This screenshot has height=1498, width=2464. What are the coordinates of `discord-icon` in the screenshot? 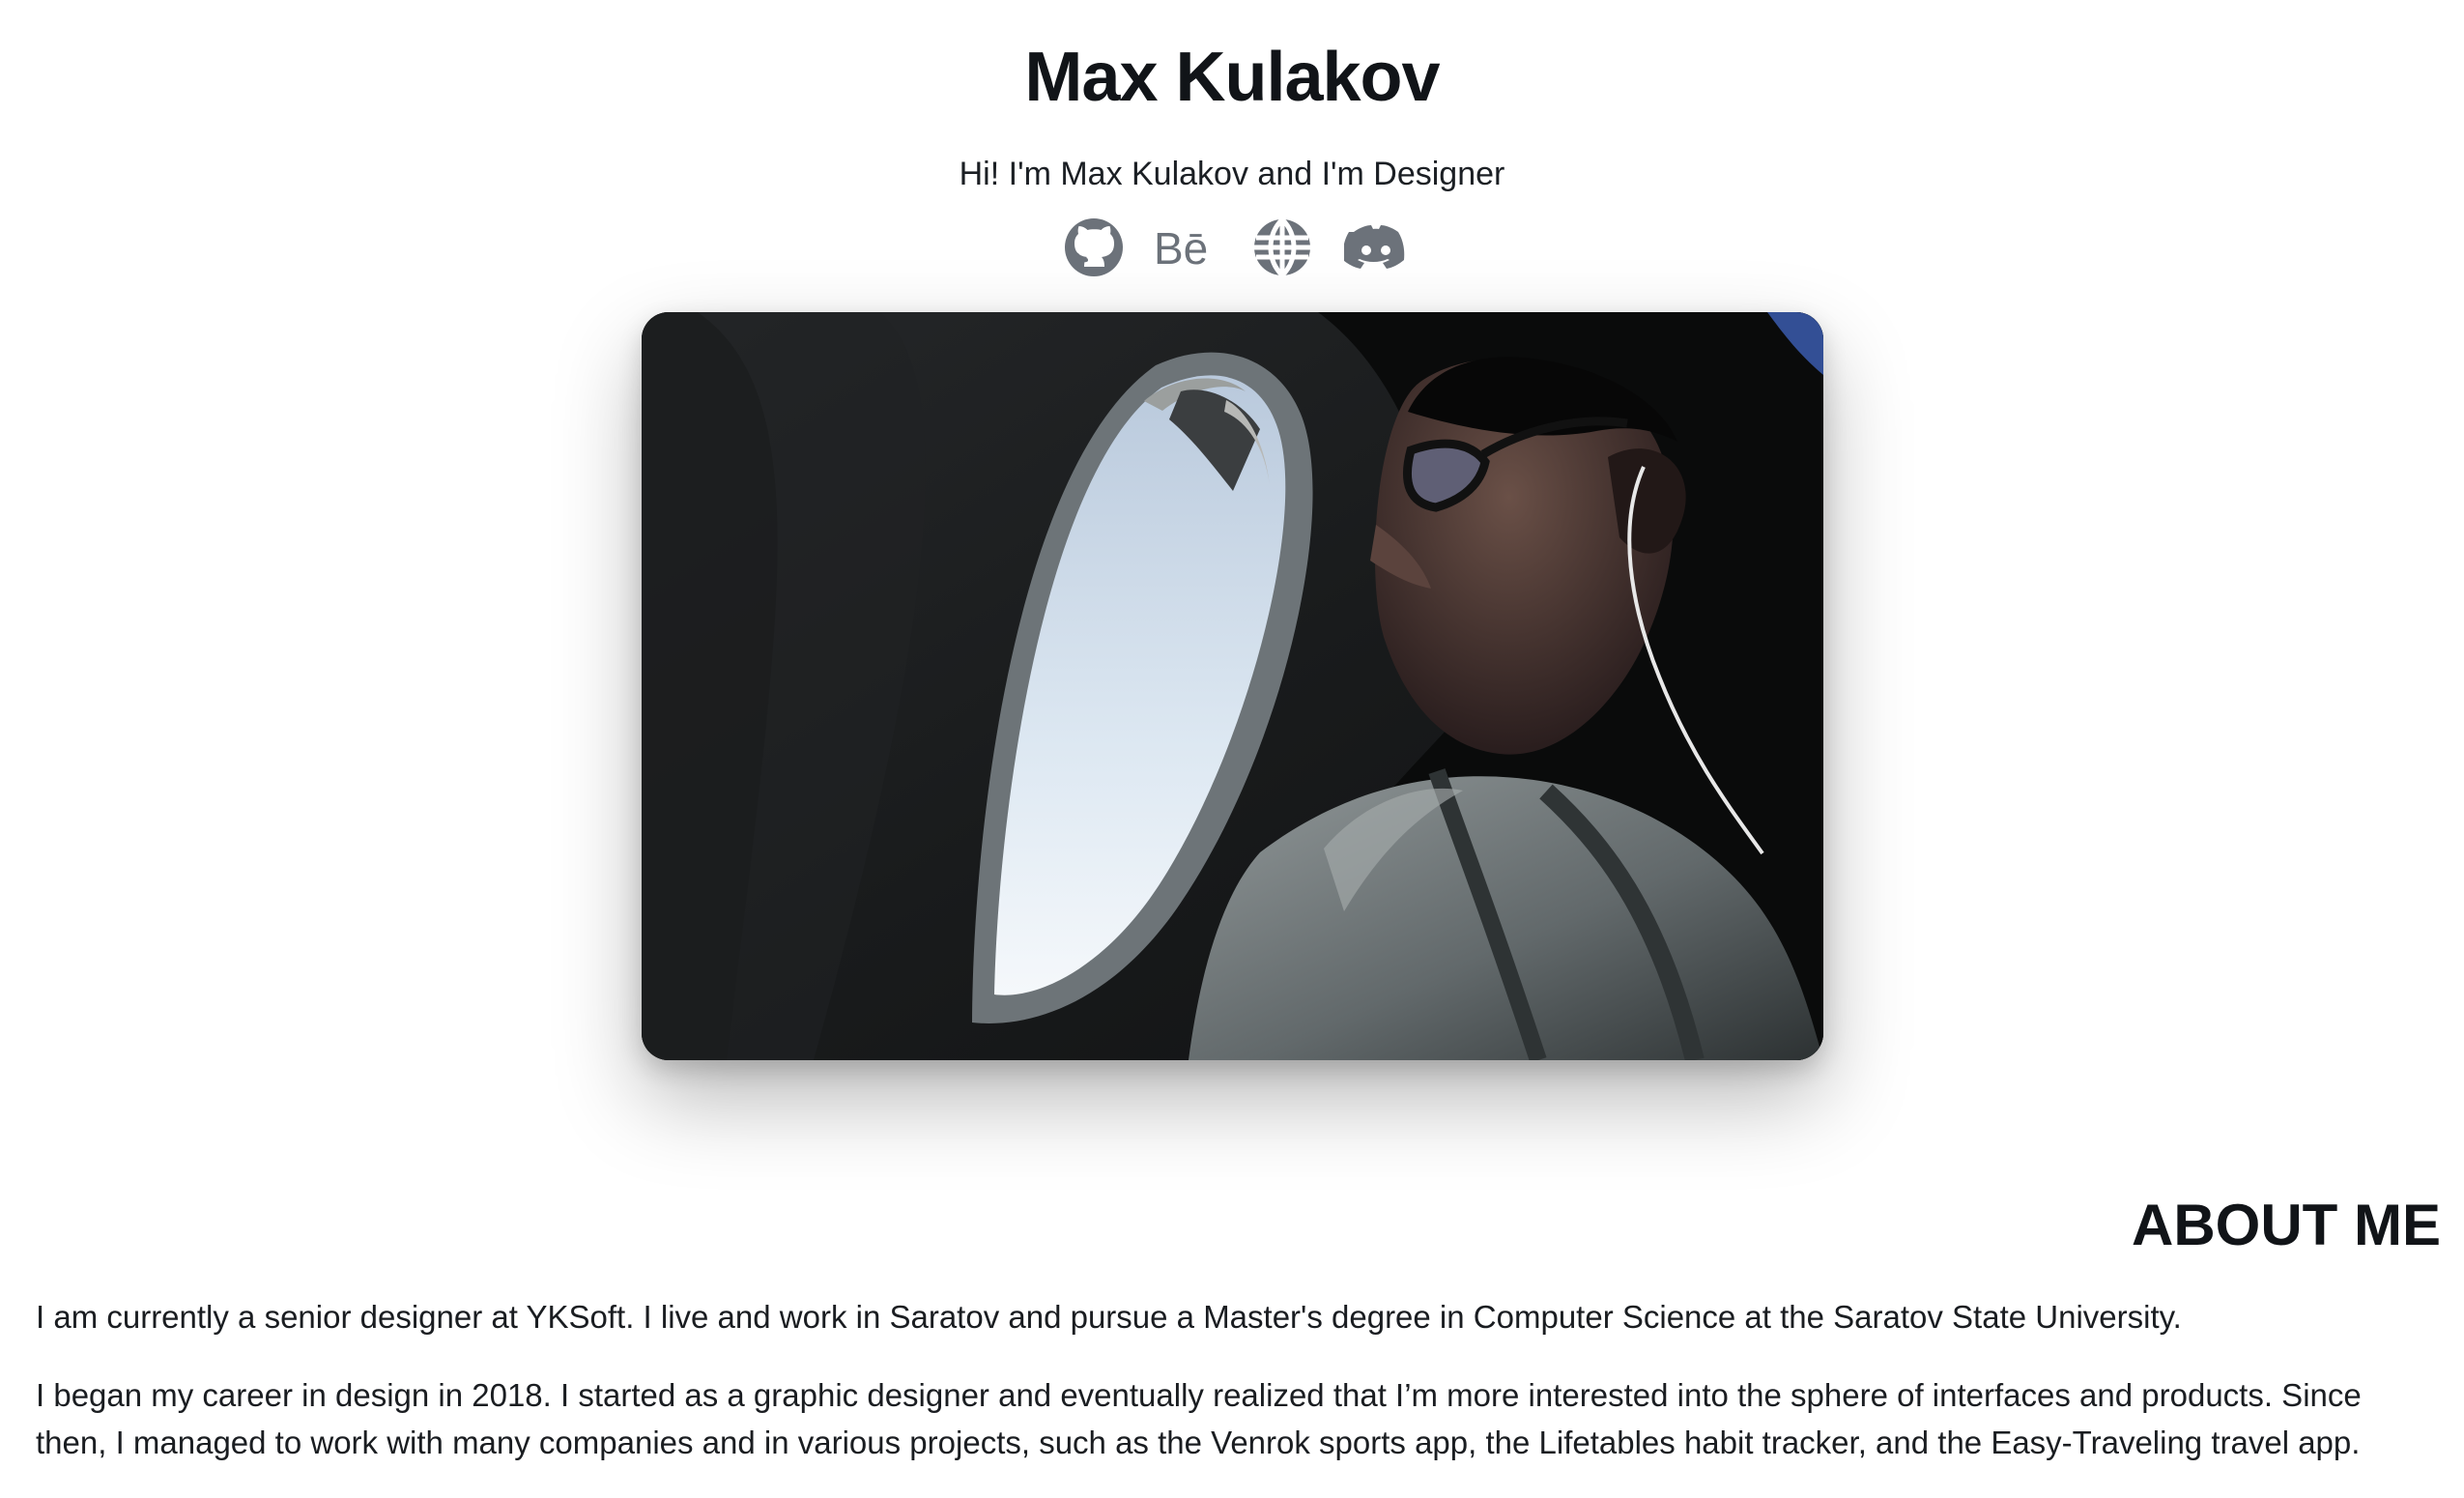 It's located at (1375, 247).